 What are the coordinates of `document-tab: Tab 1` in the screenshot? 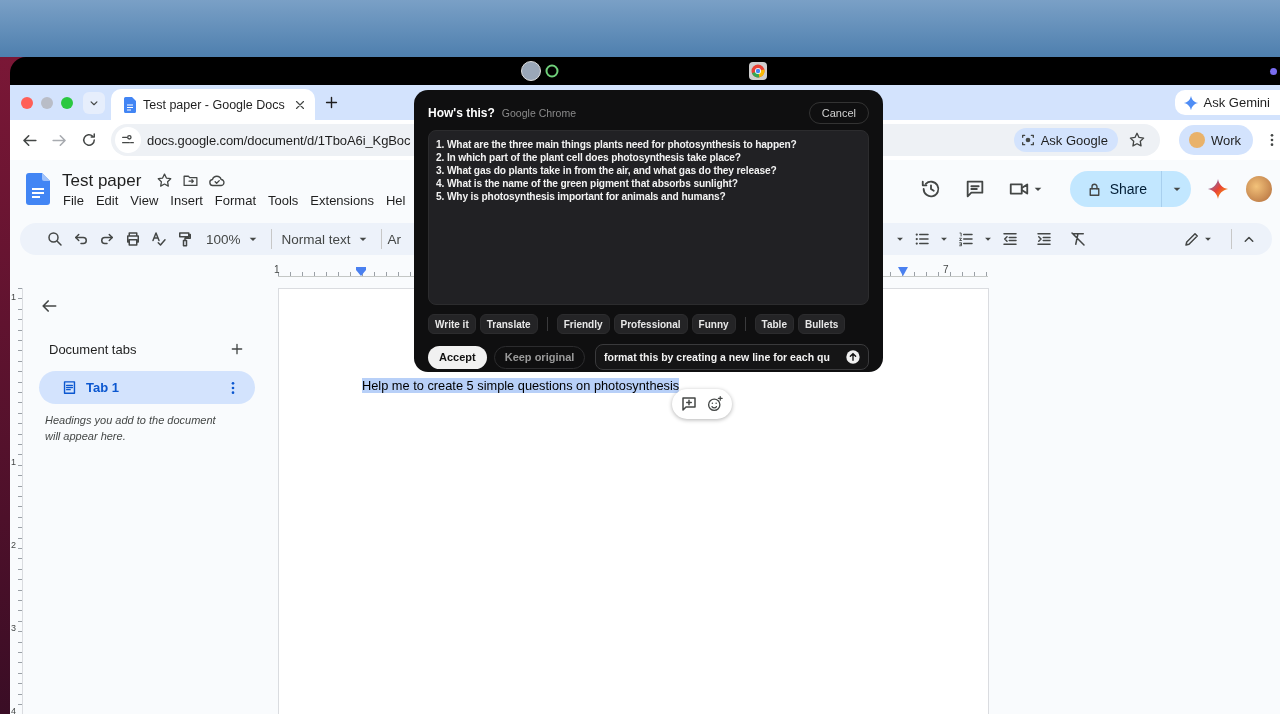 It's located at (147, 387).